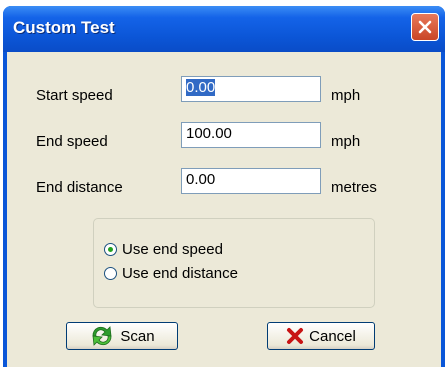 The image size is (448, 367). I want to click on radio-button-checked, so click(110, 249).